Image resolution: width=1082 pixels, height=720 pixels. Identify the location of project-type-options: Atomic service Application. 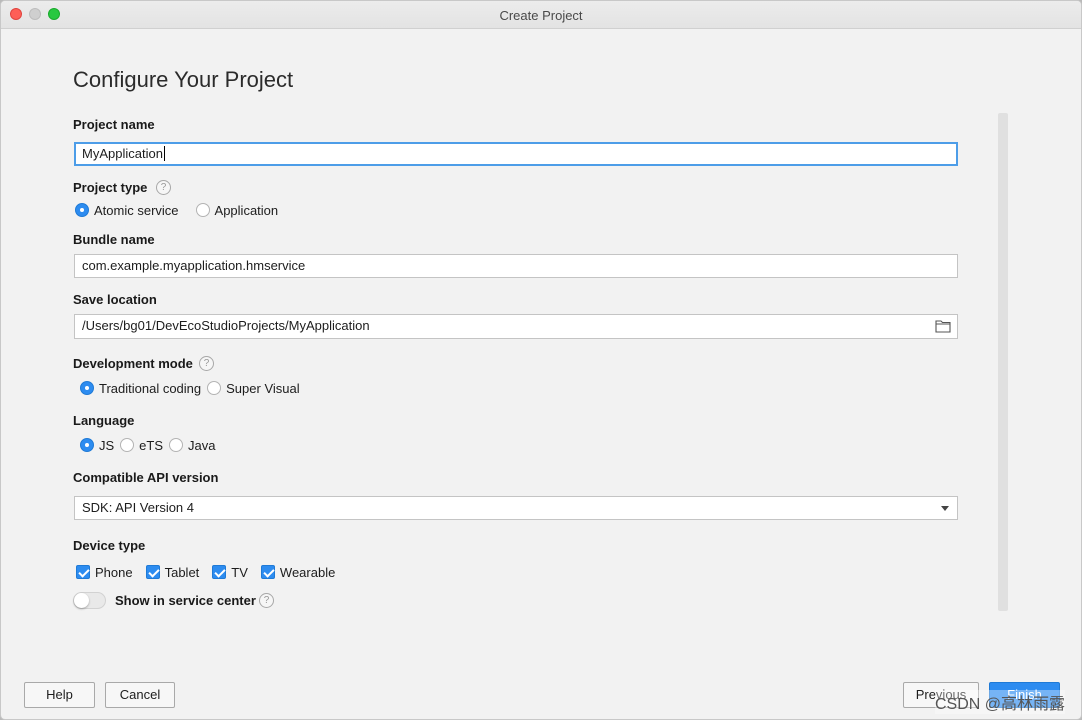
(179, 210).